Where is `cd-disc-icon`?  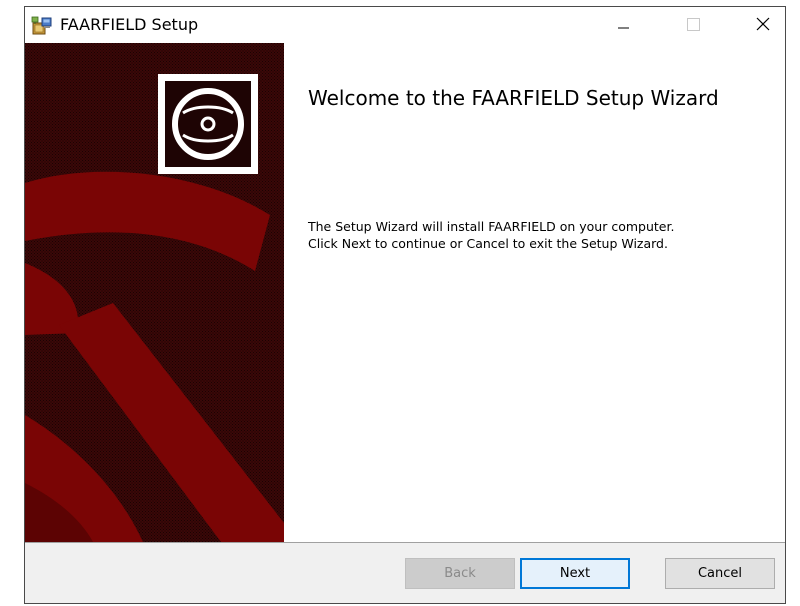 cd-disc-icon is located at coordinates (208, 124).